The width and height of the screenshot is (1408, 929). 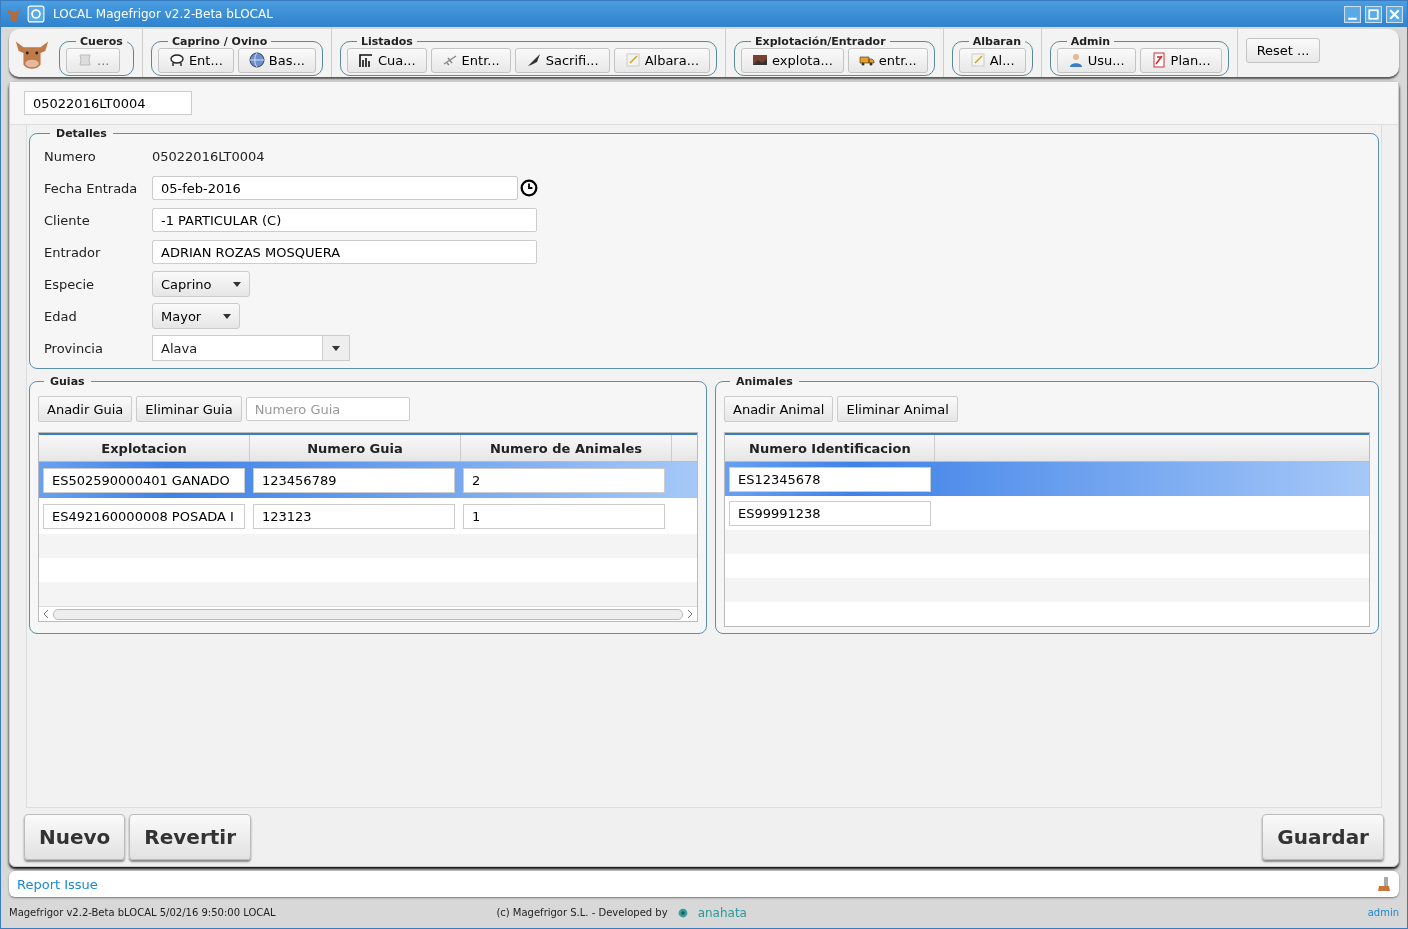 What do you see at coordinates (327, 409) in the screenshot?
I see `guia-number-field: Numero Guia` at bounding box center [327, 409].